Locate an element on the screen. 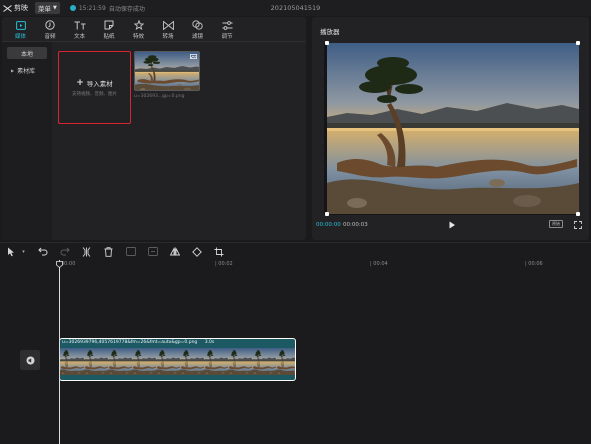 The height and width of the screenshot is (444, 591). tool-label: 调节 is located at coordinates (227, 36).